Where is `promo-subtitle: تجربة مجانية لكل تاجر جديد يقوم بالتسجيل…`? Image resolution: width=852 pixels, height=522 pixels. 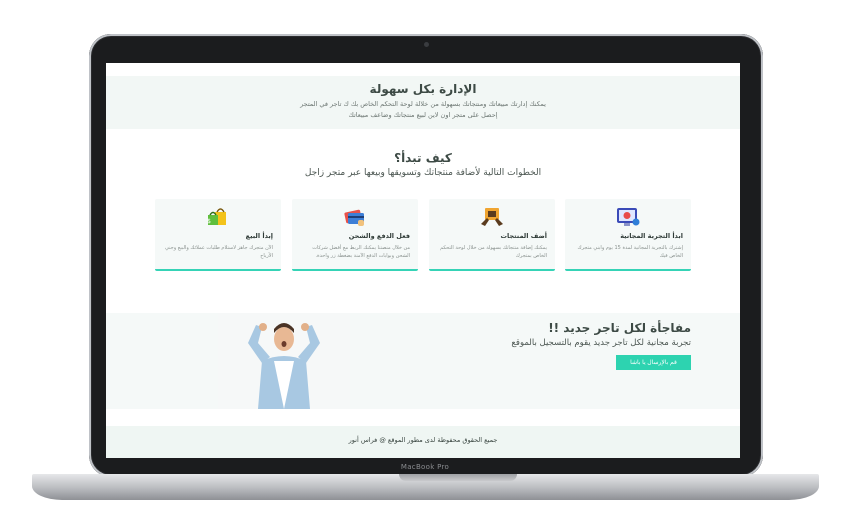 promo-subtitle: تجربة مجانية لكل تاجر جديد يقوم بالتسجيل… is located at coordinates (601, 343).